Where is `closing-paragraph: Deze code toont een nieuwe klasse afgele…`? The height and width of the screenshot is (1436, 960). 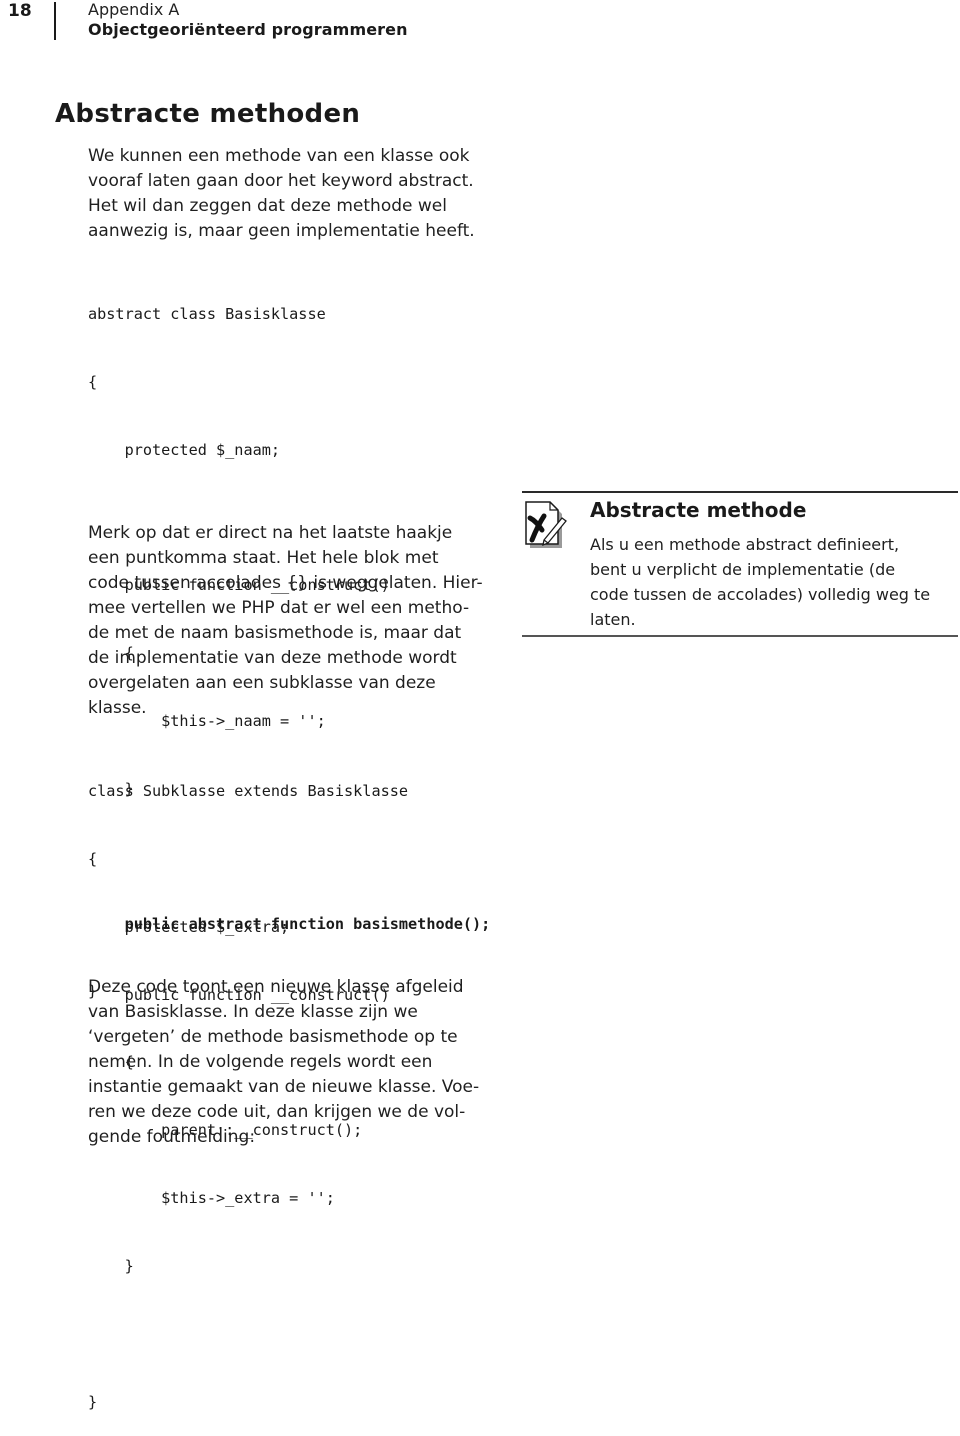
closing-paragraph: Deze code toont een nieuwe klasse afgele… is located at coordinates (288, 1062).